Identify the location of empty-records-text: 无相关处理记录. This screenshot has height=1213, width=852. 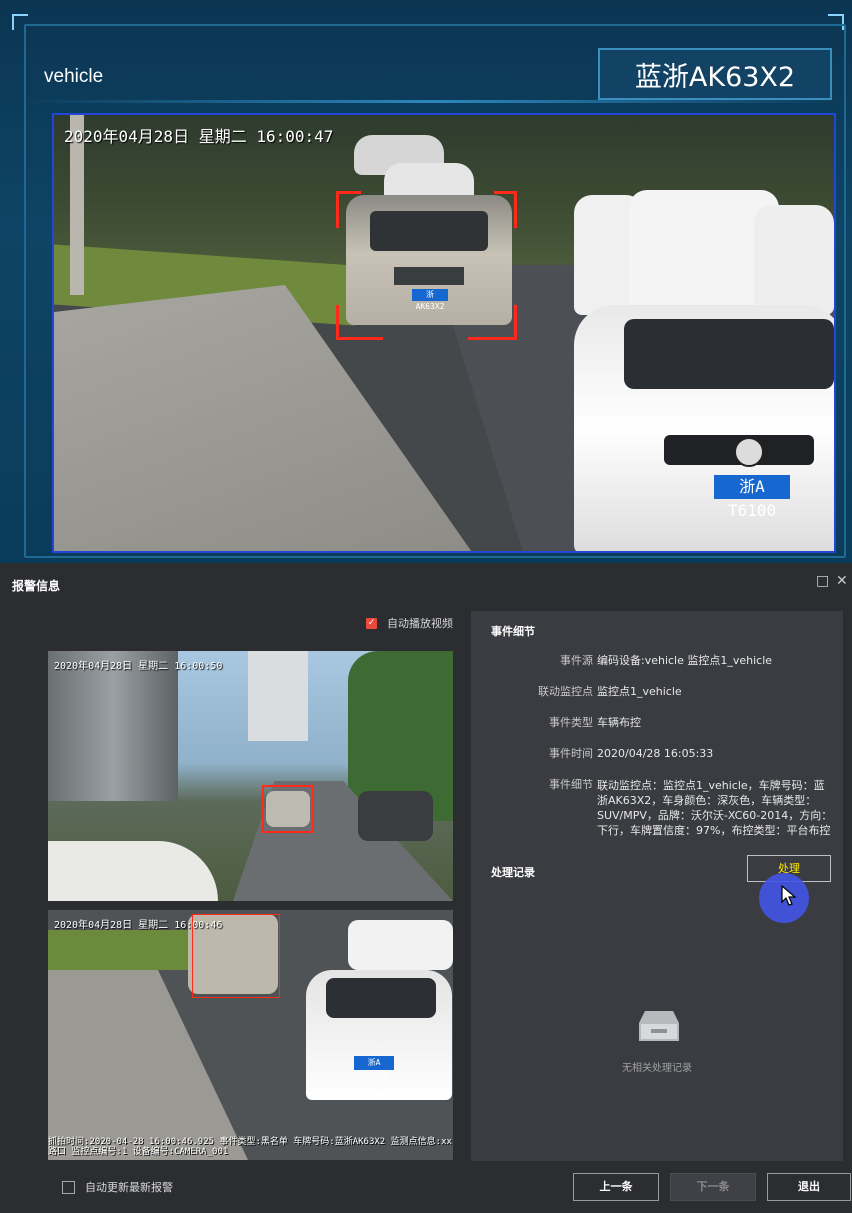
(657, 1068).